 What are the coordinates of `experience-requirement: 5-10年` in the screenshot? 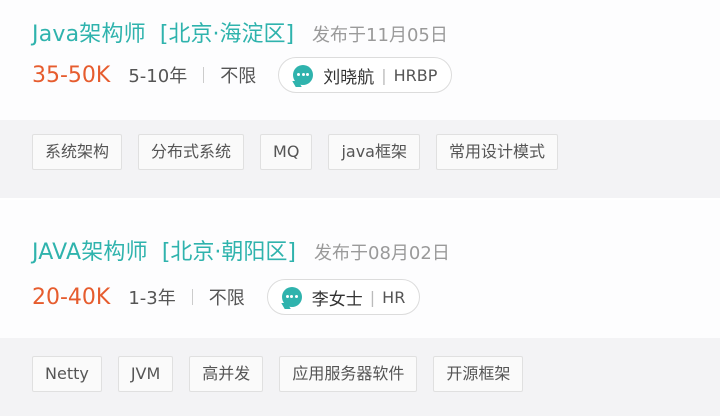 It's located at (158, 76).